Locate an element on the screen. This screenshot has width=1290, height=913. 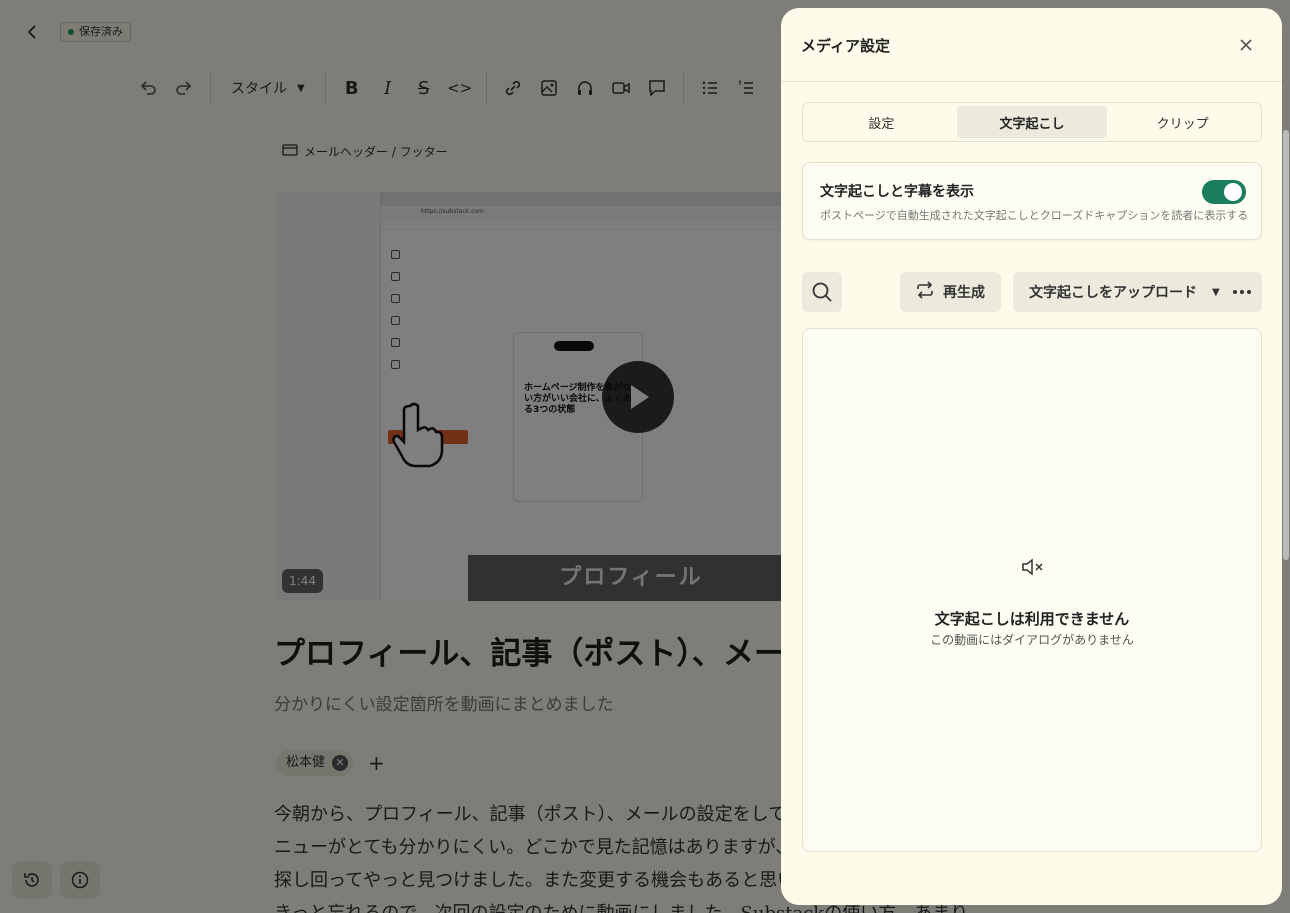
transcript-toggle-switch is located at coordinates (1224, 192).